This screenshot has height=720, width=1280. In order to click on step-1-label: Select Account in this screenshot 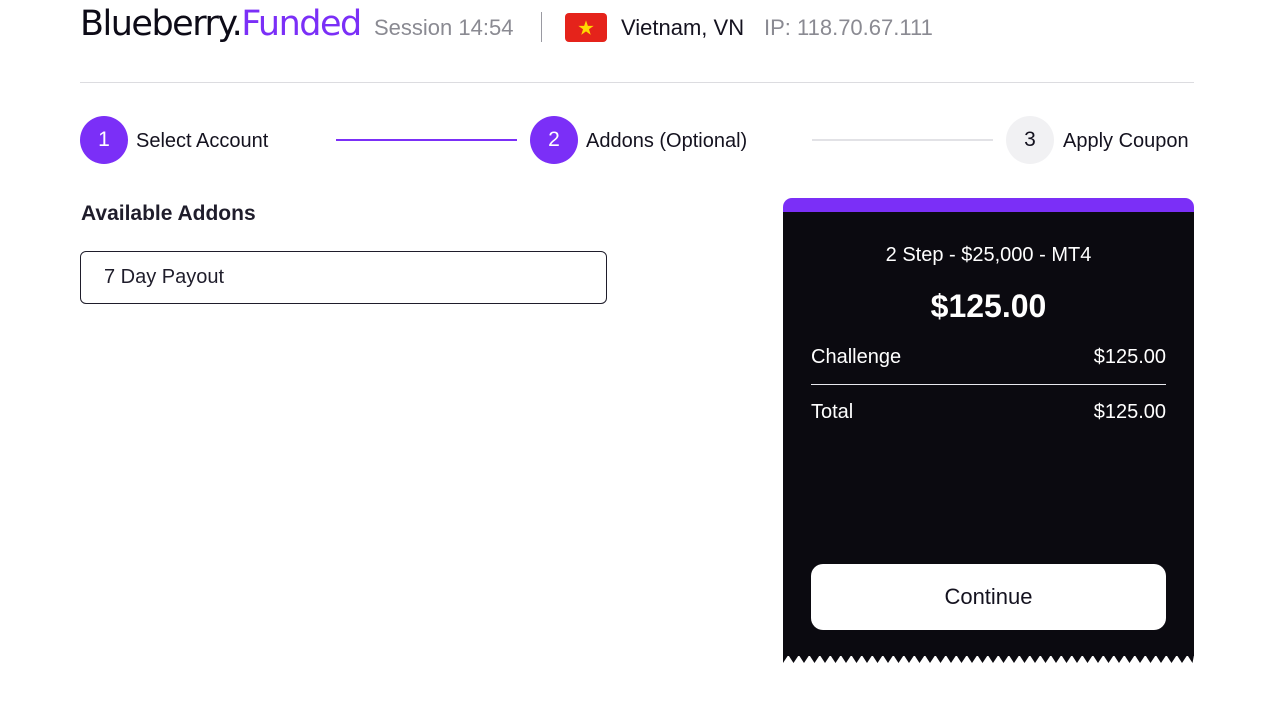, I will do `click(202, 141)`.